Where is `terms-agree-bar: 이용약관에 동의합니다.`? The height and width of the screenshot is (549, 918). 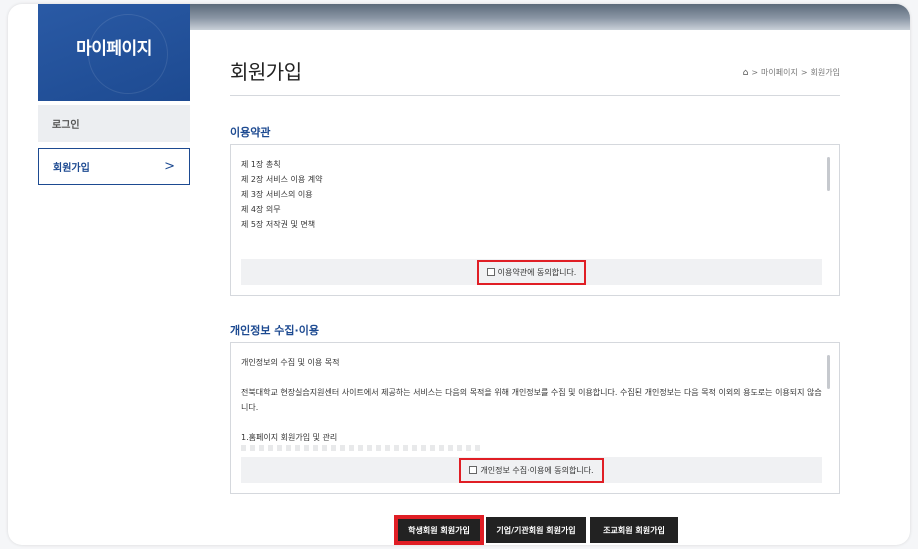
terms-agree-bar: 이용약관에 동의합니다. is located at coordinates (531, 272).